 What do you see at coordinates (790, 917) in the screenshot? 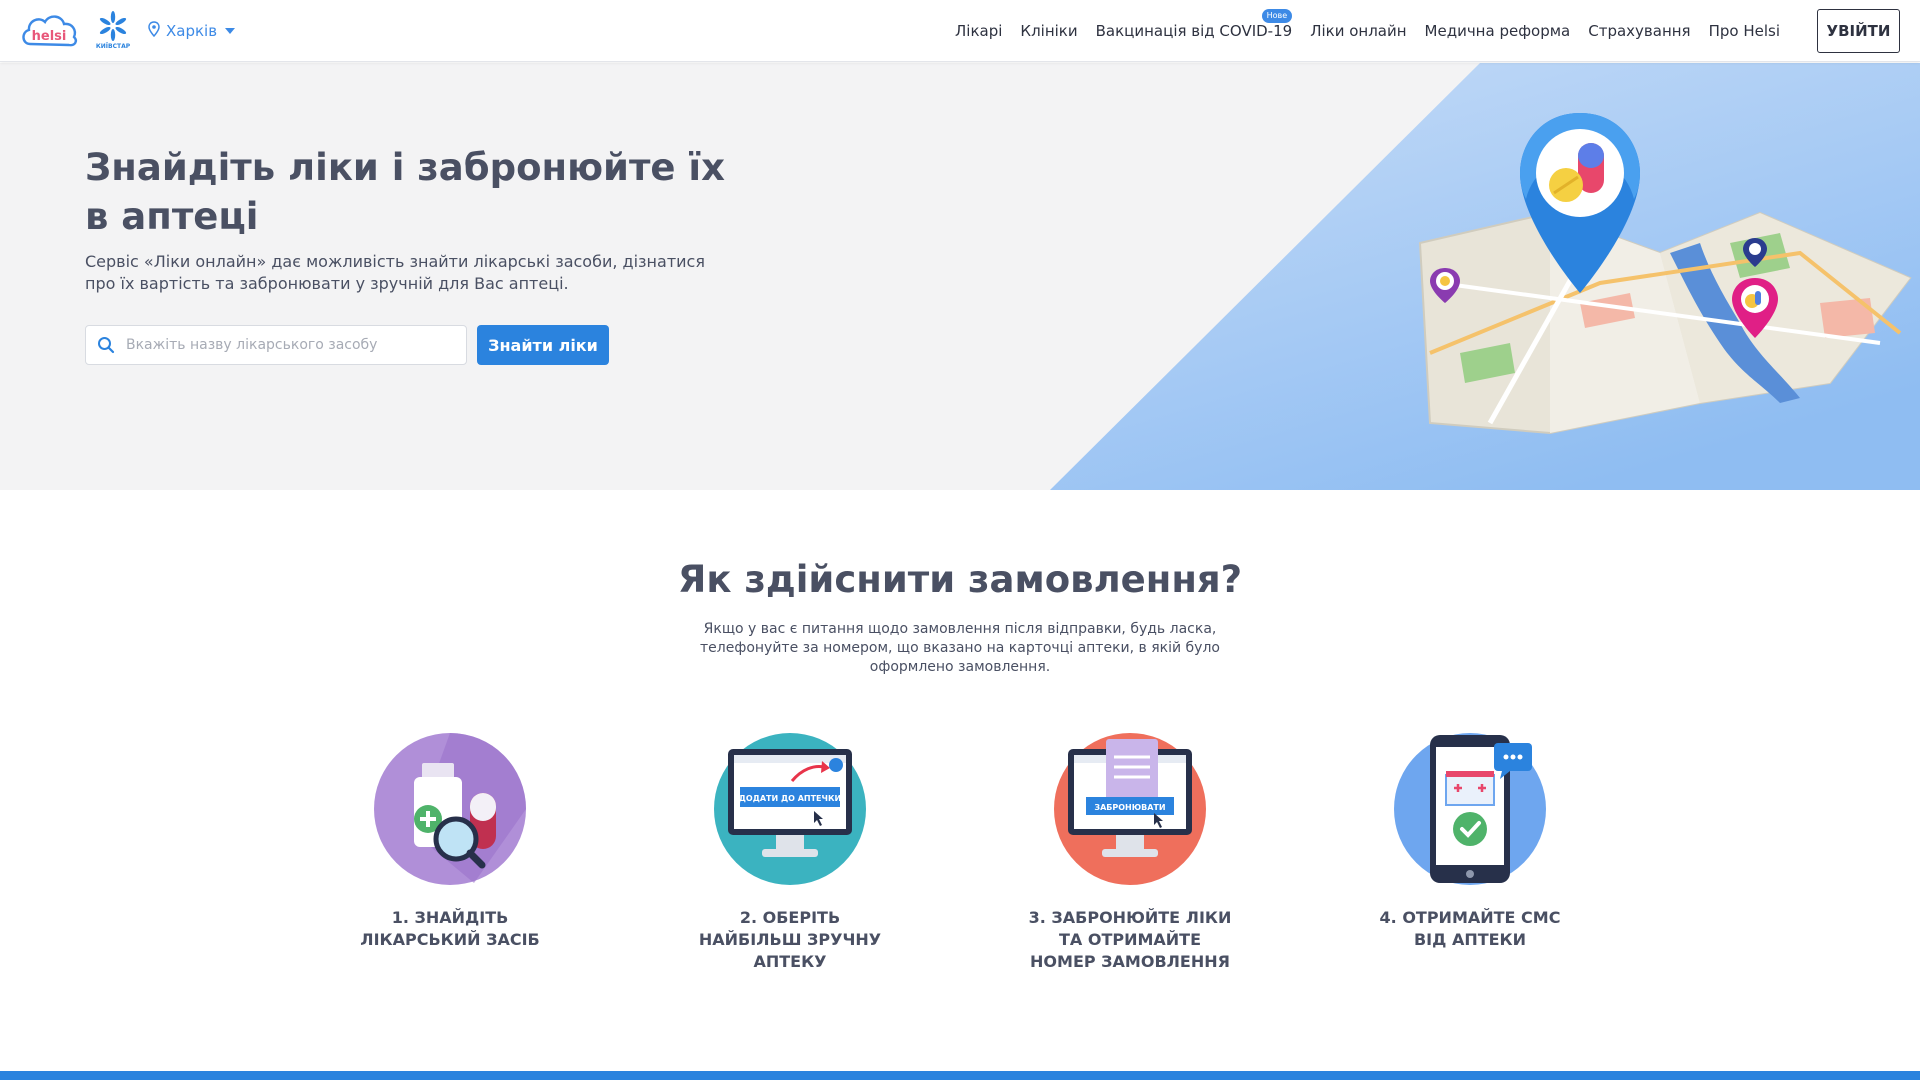
I see `step-2-line-1: 2. ОБЕРІТЬ` at bounding box center [790, 917].